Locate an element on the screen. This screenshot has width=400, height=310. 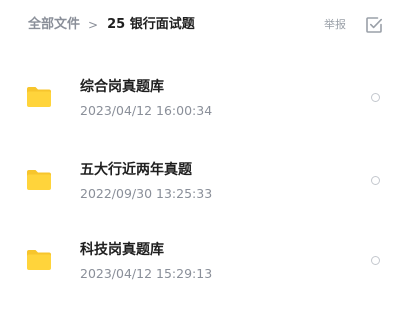
file-name: 科技岗真题库 is located at coordinates (122, 250).